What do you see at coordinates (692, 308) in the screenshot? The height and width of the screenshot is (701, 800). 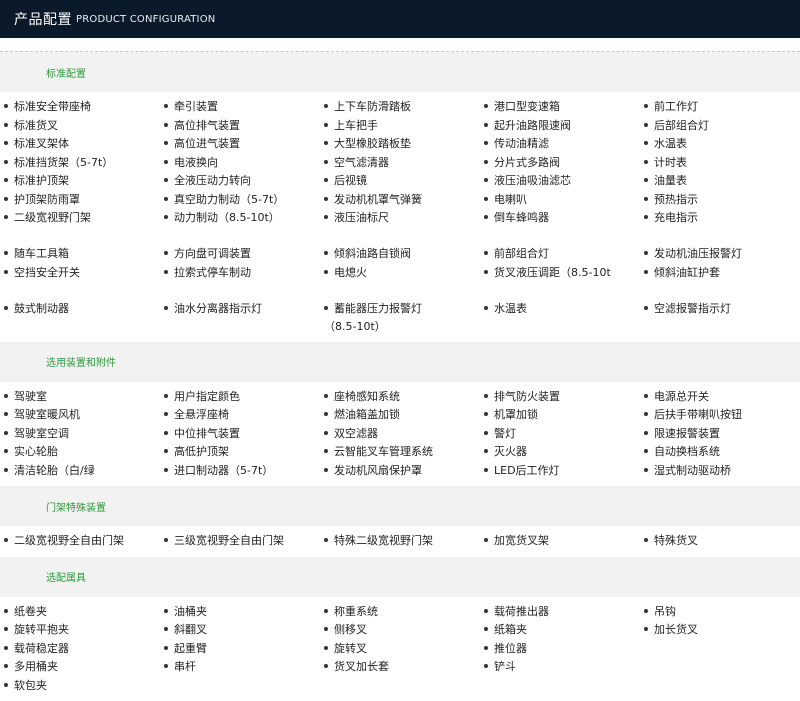 I see `item-label: 空滤报警指示灯` at bounding box center [692, 308].